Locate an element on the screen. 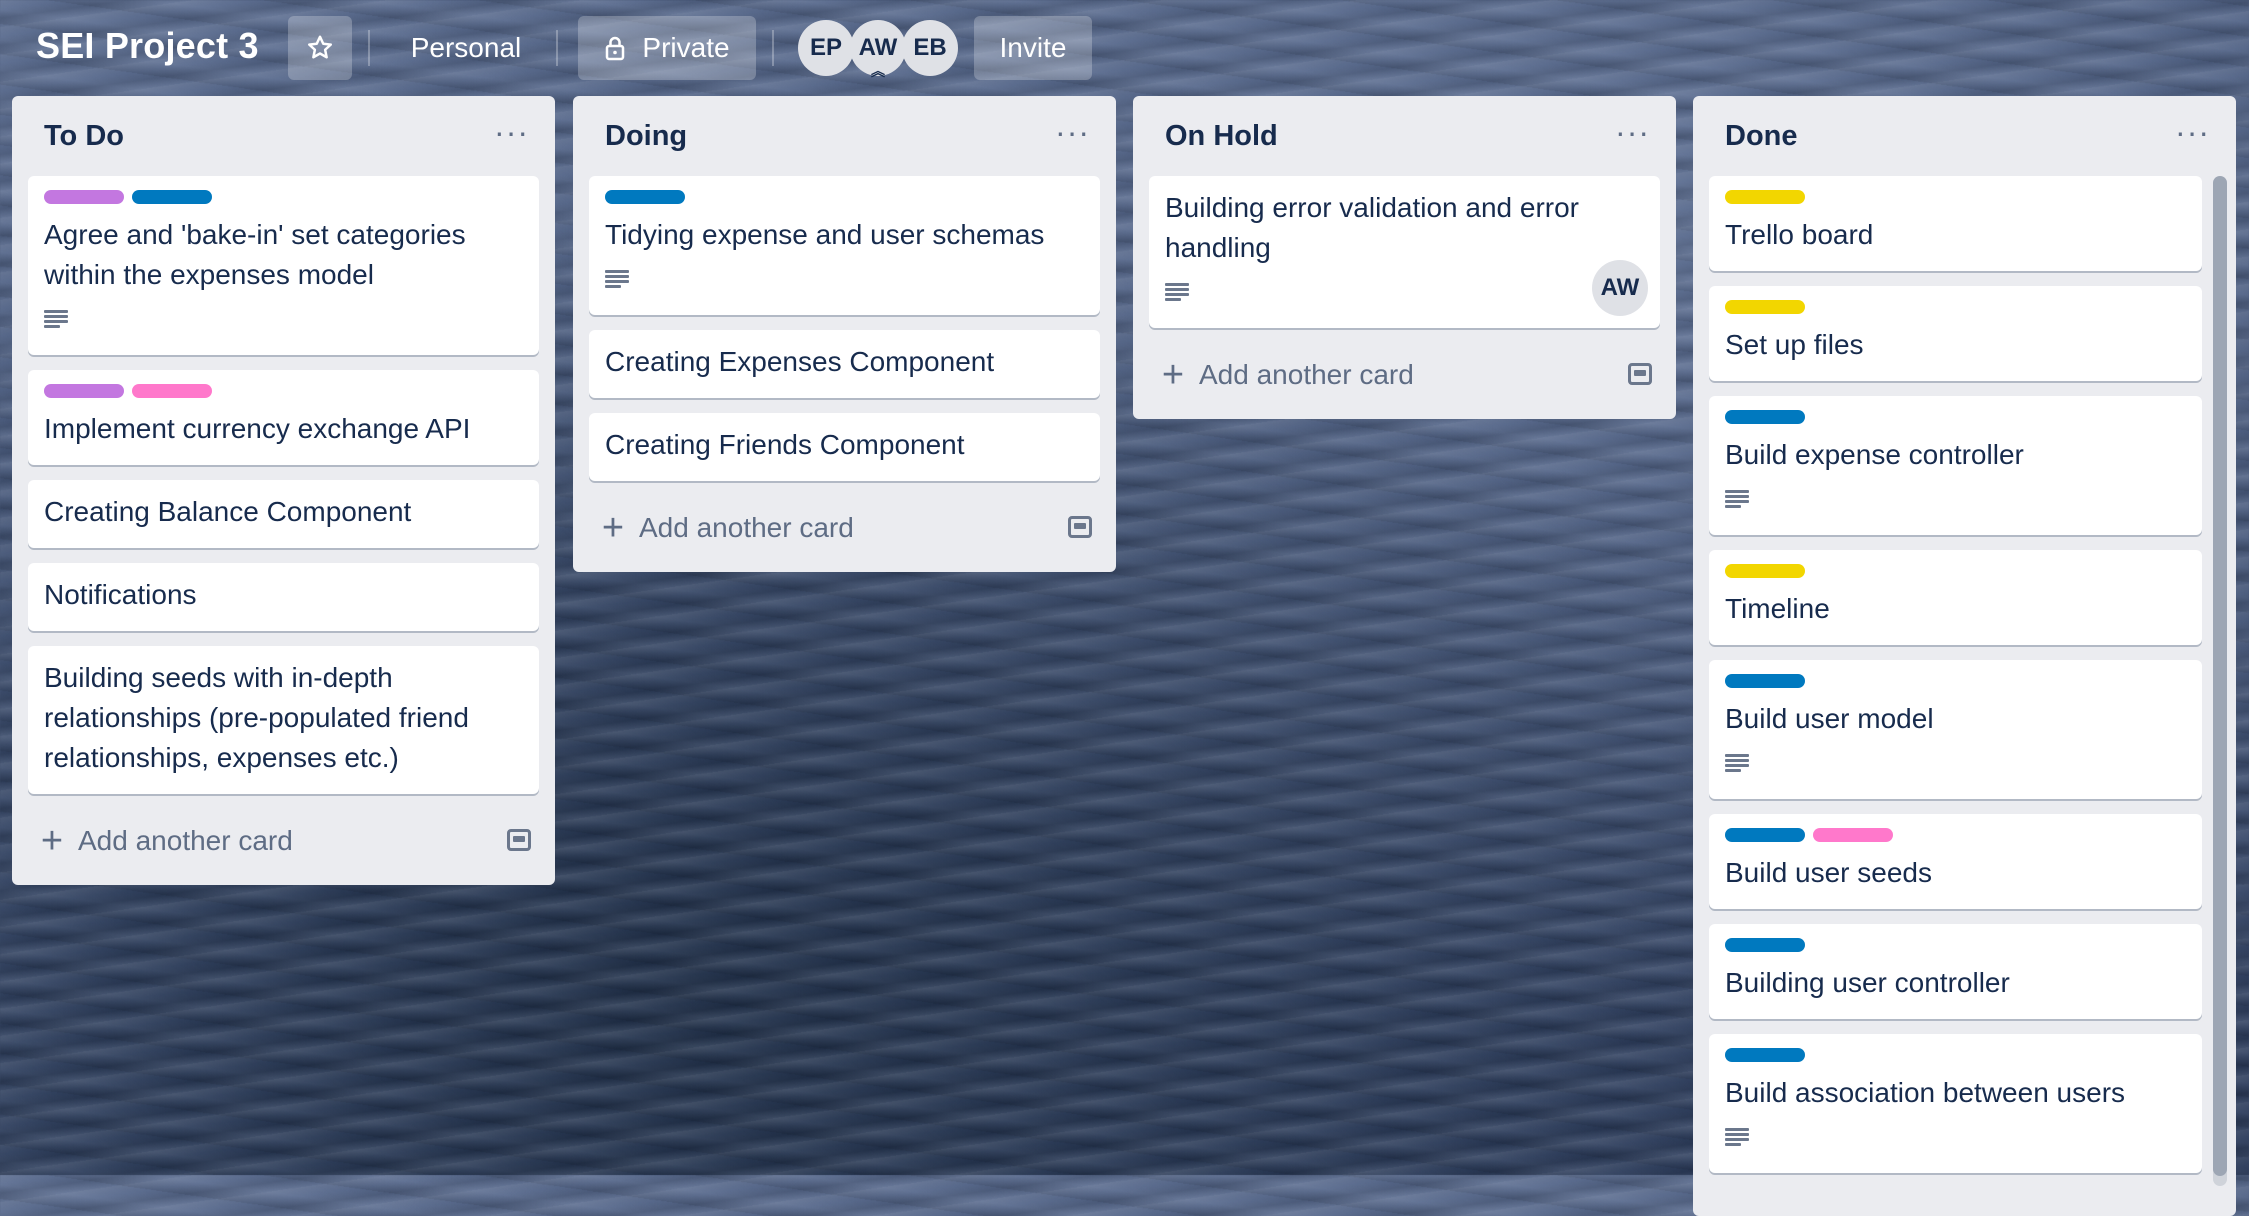 The height and width of the screenshot is (1216, 2249). card-member-avatar: AW is located at coordinates (1620, 288).